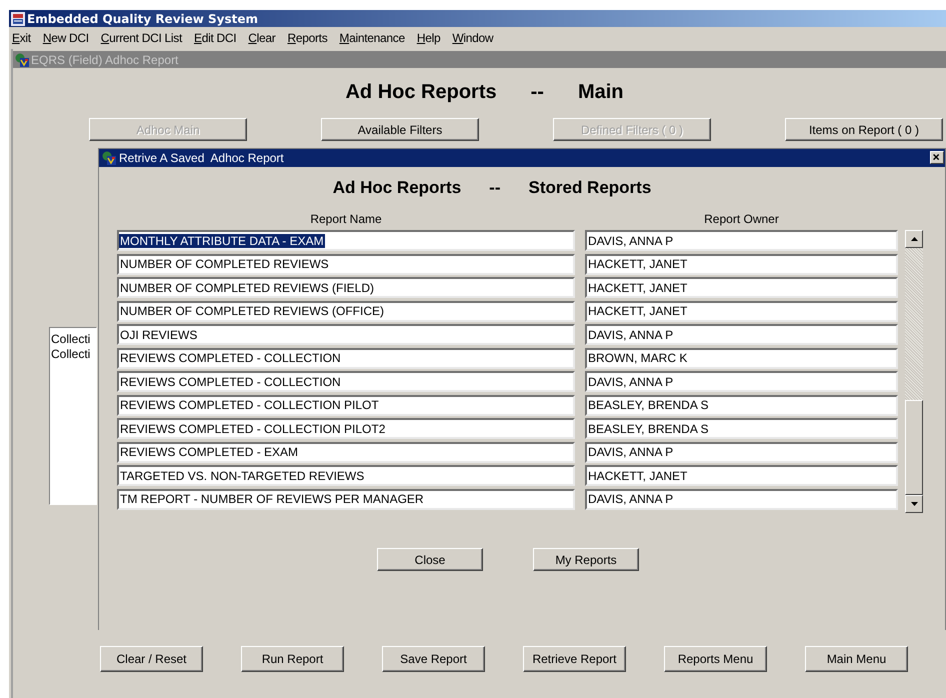 Image resolution: width=946 pixels, height=698 pixels. I want to click on column-header: Report Name, so click(346, 219).